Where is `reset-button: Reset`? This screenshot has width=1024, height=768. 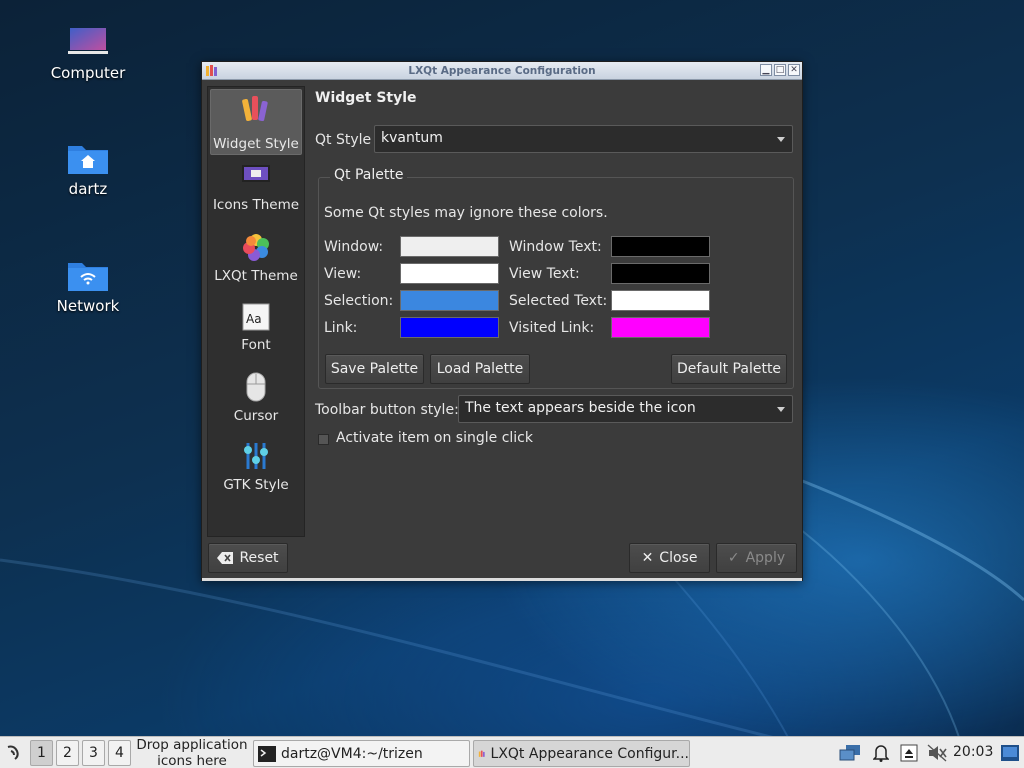
reset-button: Reset is located at coordinates (248, 558).